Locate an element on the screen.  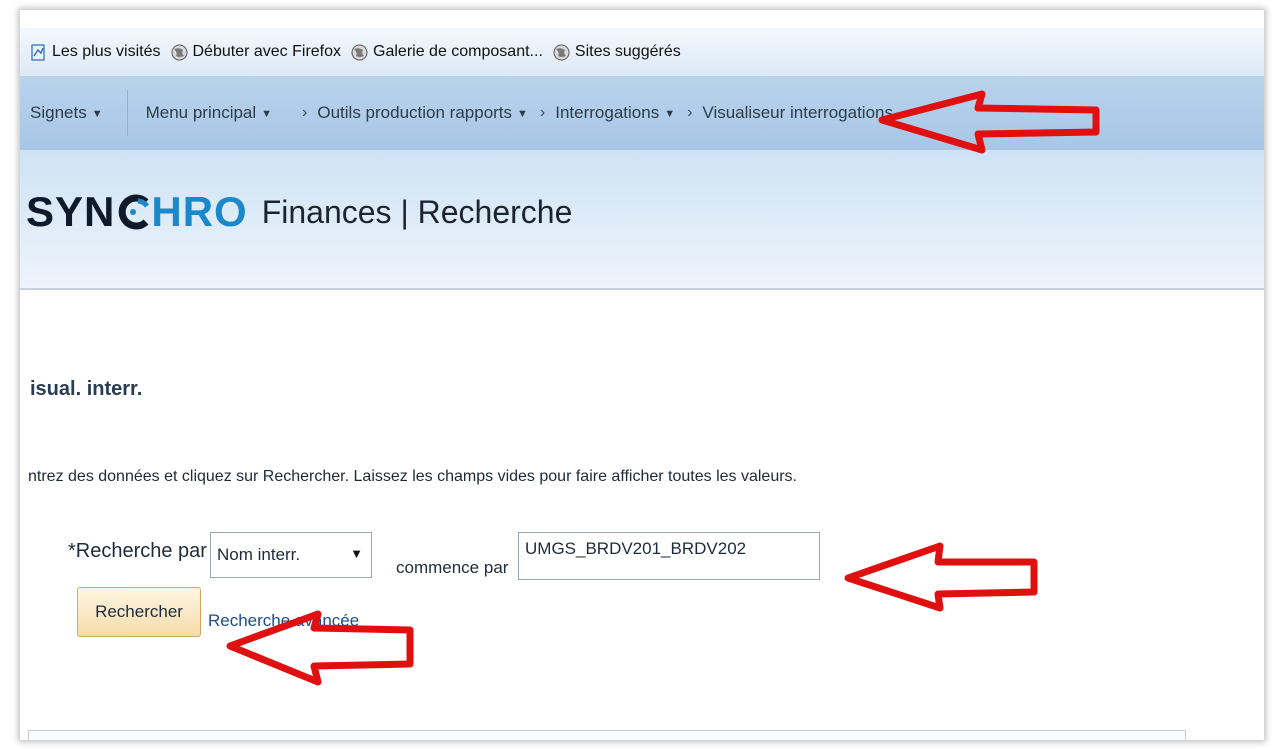
logo-text-blue: HRO is located at coordinates (199, 211).